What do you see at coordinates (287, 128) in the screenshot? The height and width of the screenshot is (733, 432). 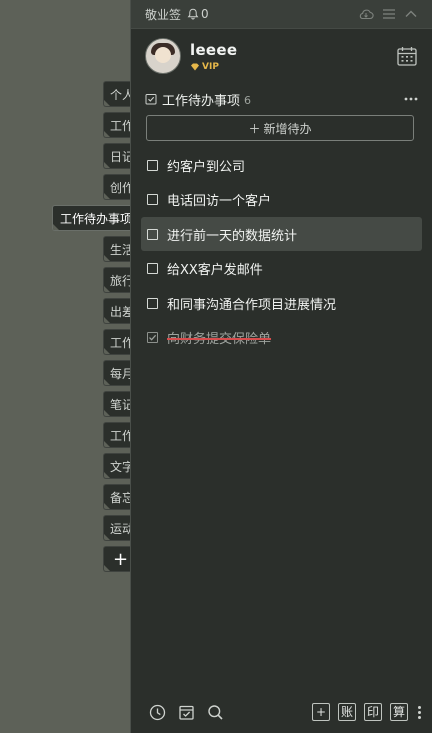 I see `add-todo-label: 新增待办` at bounding box center [287, 128].